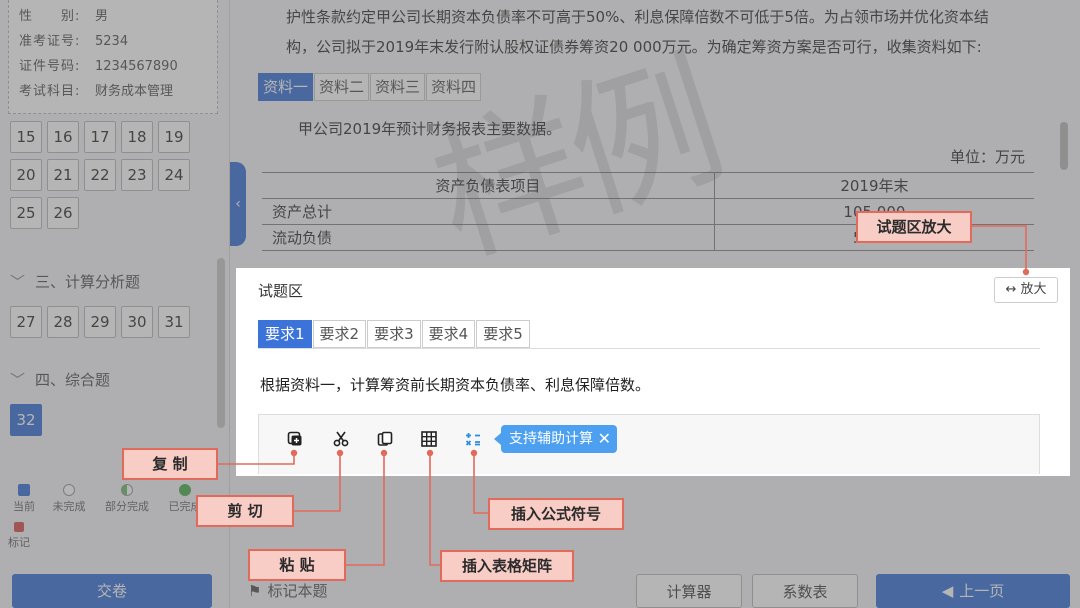 This screenshot has width=1080, height=608. I want to click on tab-requirement-3: 要求3, so click(394, 334).